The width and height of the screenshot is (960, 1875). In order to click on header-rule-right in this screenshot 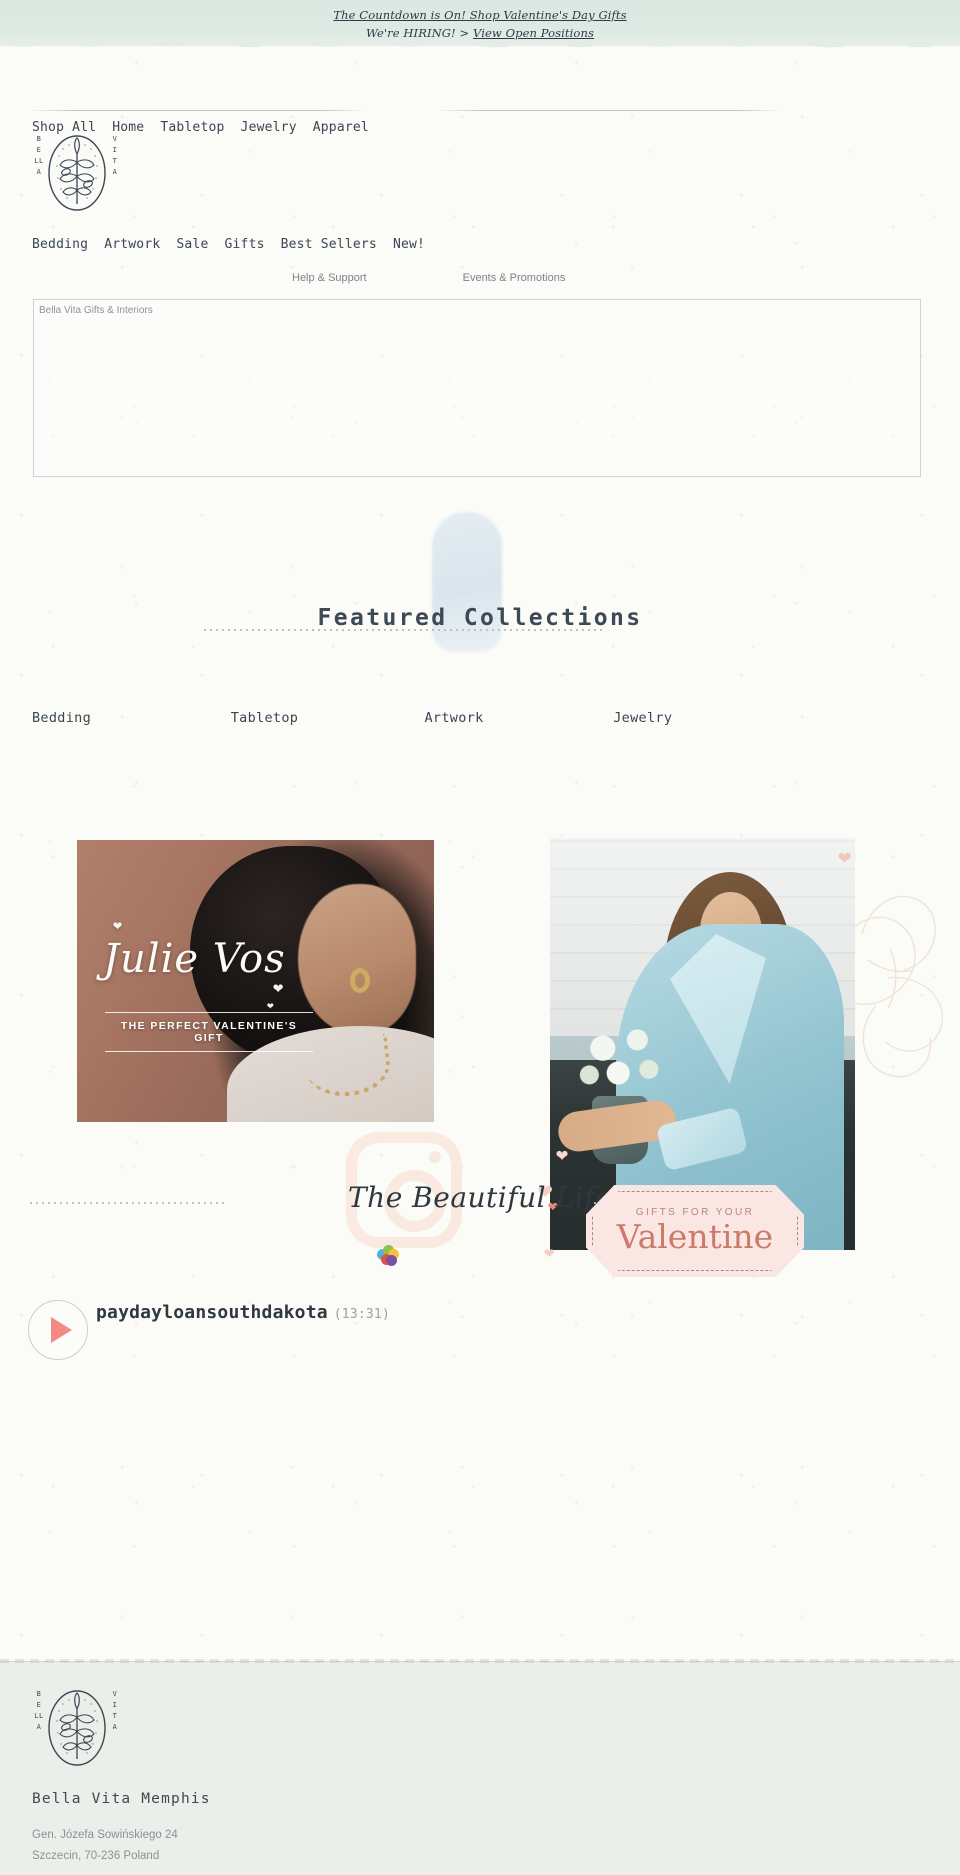, I will do `click(609, 110)`.